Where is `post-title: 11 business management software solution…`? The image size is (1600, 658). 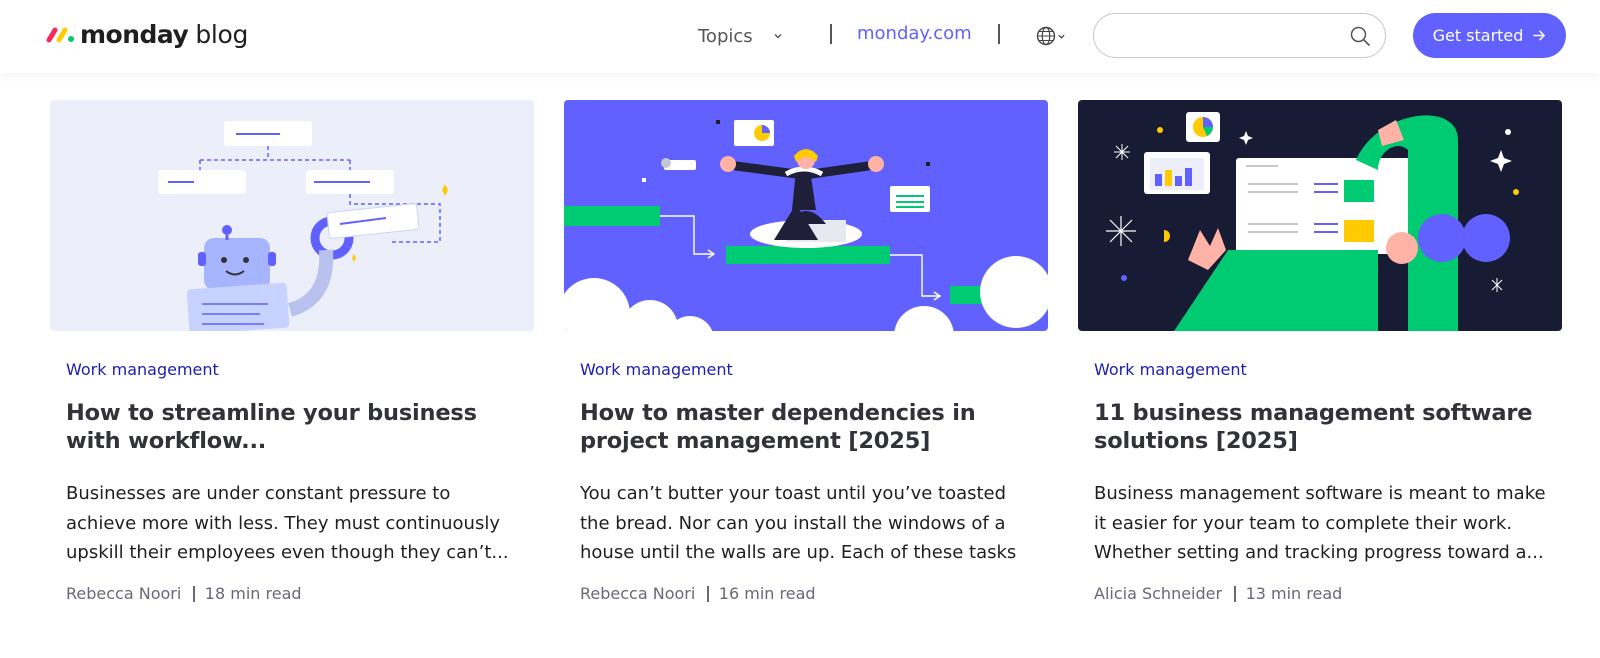 post-title: 11 business management software solution… is located at coordinates (1320, 427).